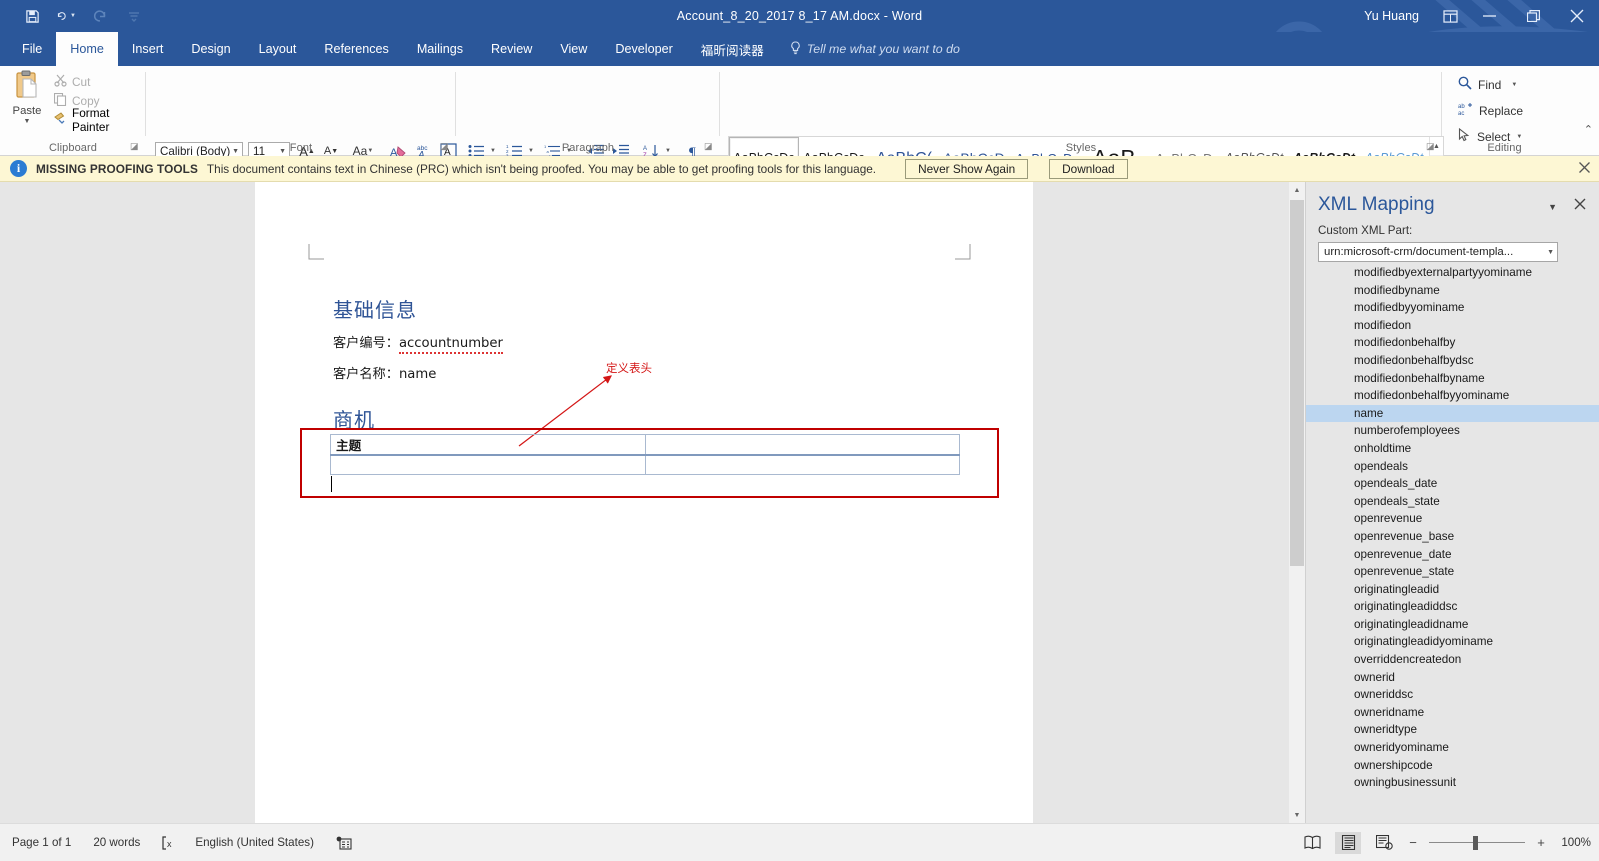 This screenshot has width=1599, height=861. What do you see at coordinates (1452, 590) in the screenshot?
I see `xml-list-item: originatingleadid` at bounding box center [1452, 590].